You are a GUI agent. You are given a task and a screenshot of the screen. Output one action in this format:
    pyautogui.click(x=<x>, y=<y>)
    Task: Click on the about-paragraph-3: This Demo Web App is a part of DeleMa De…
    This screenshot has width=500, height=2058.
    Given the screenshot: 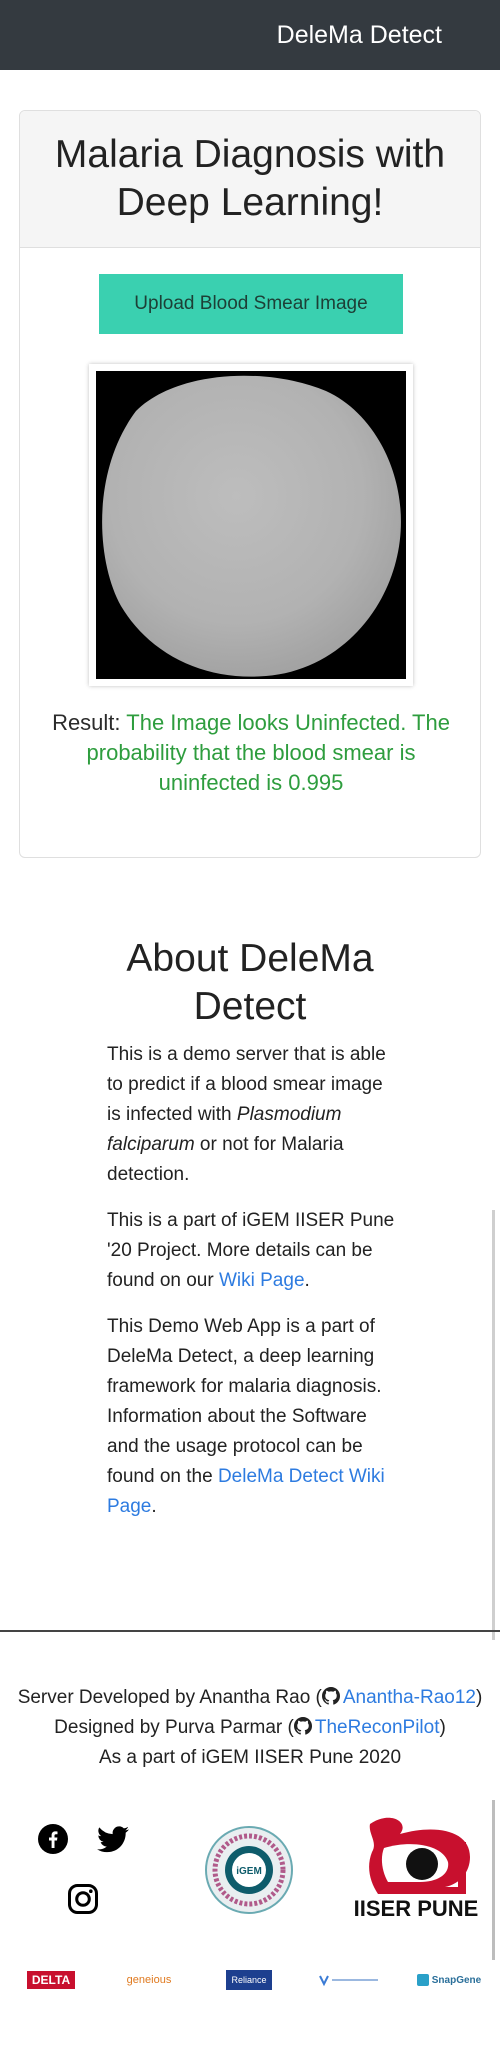 What is the action you would take?
    pyautogui.click(x=252, y=1417)
    